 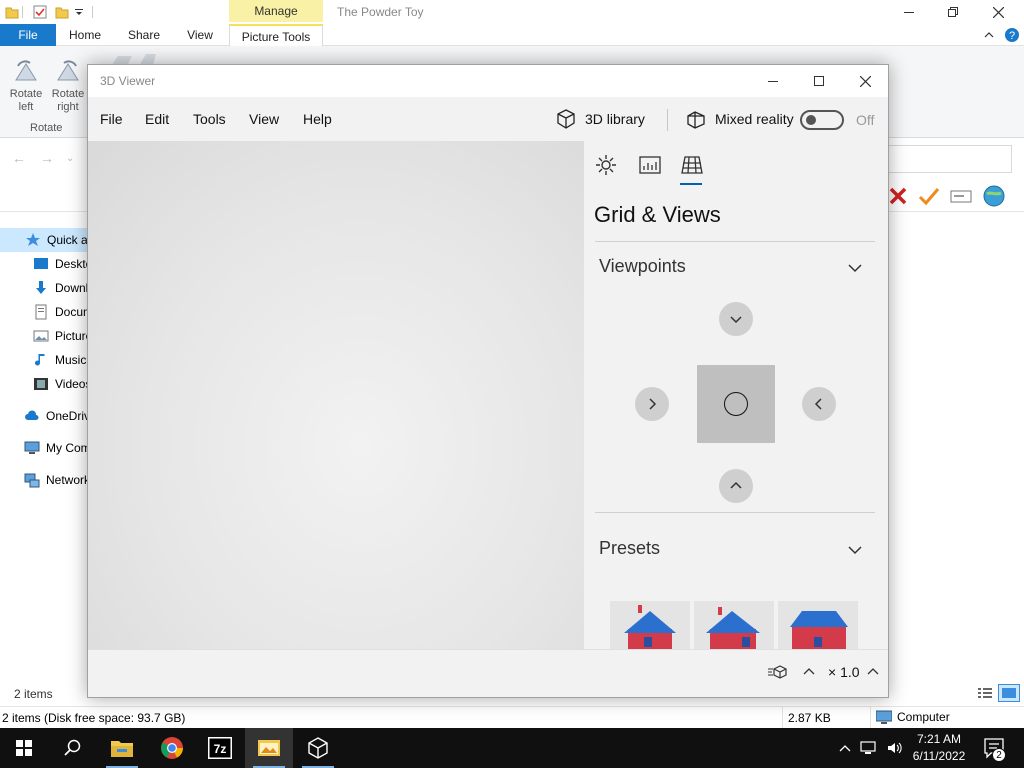 What do you see at coordinates (1009, 693) in the screenshot?
I see `large-icons-view-icon` at bounding box center [1009, 693].